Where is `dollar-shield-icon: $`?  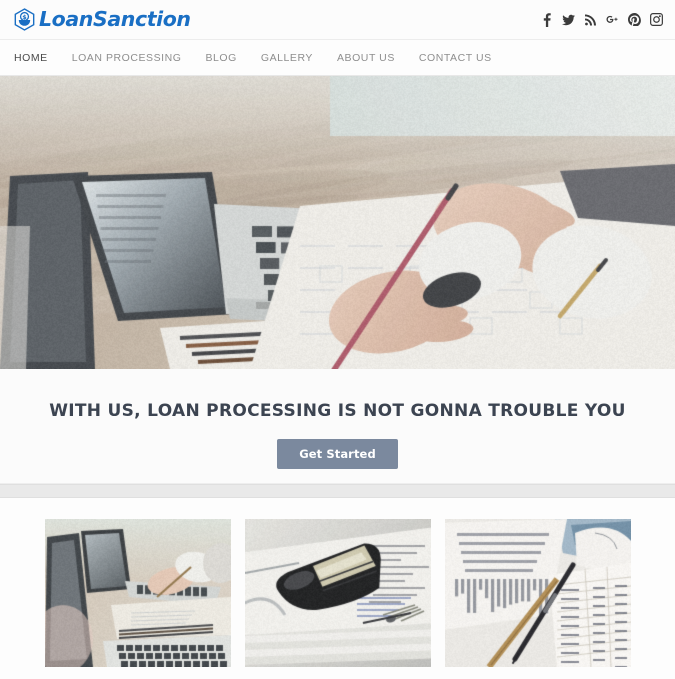 dollar-shield-icon: $ is located at coordinates (24, 19).